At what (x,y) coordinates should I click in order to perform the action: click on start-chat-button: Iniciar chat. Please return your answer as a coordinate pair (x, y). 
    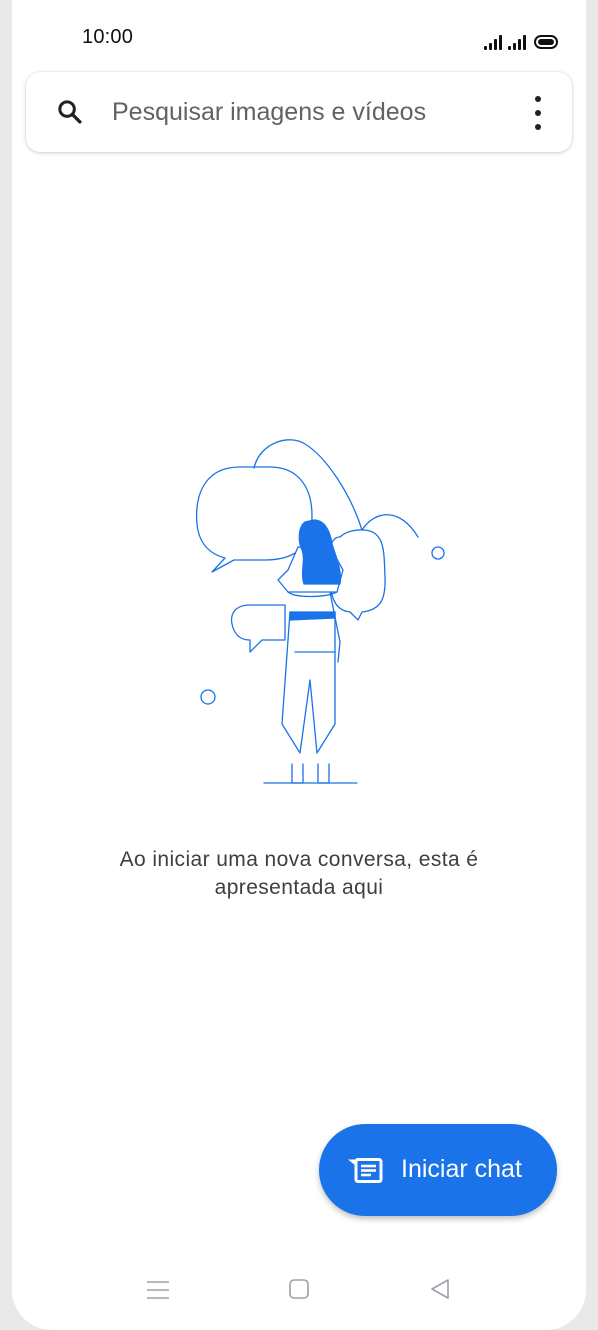
    Looking at the image, I should click on (438, 1170).